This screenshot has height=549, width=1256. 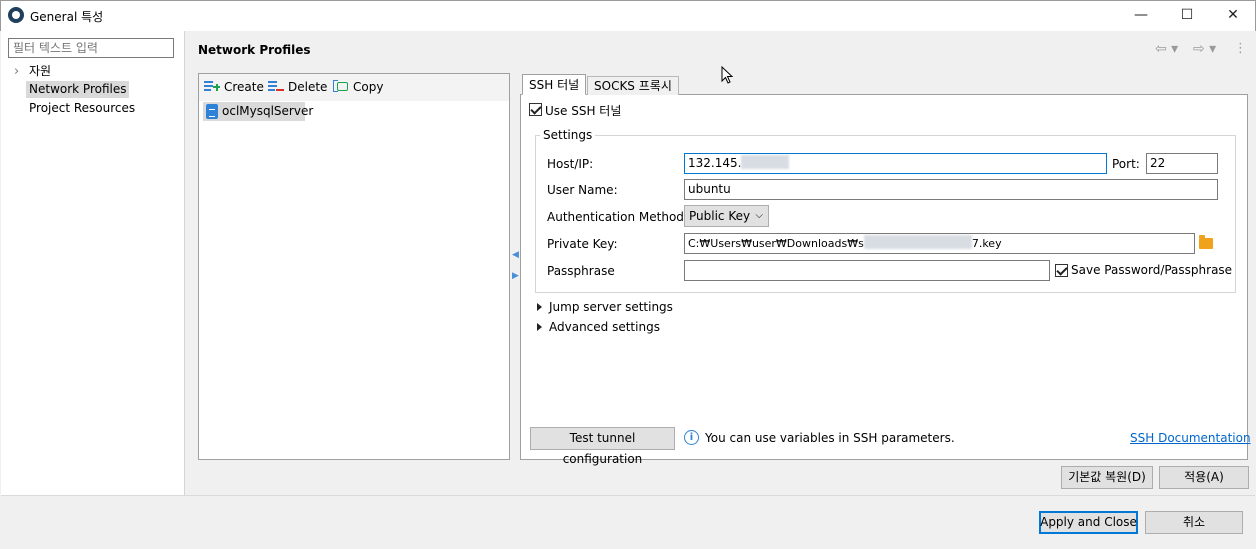 What do you see at coordinates (917, 242) in the screenshot?
I see `redacted-key` at bounding box center [917, 242].